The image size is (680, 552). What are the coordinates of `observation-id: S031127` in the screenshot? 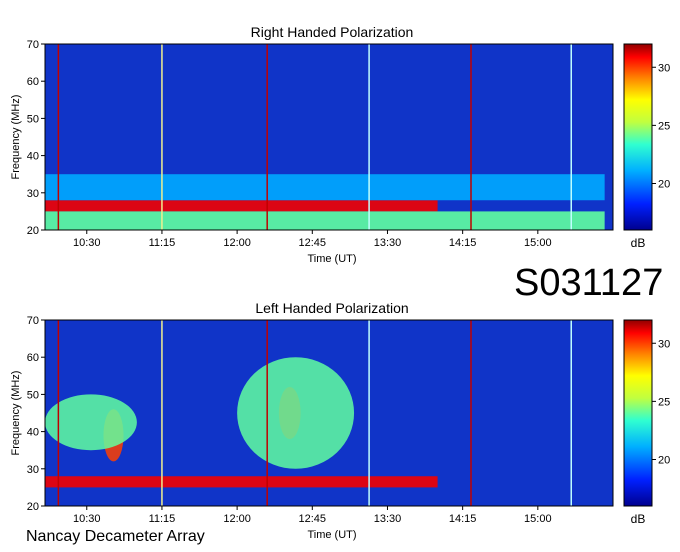 It's located at (589, 283).